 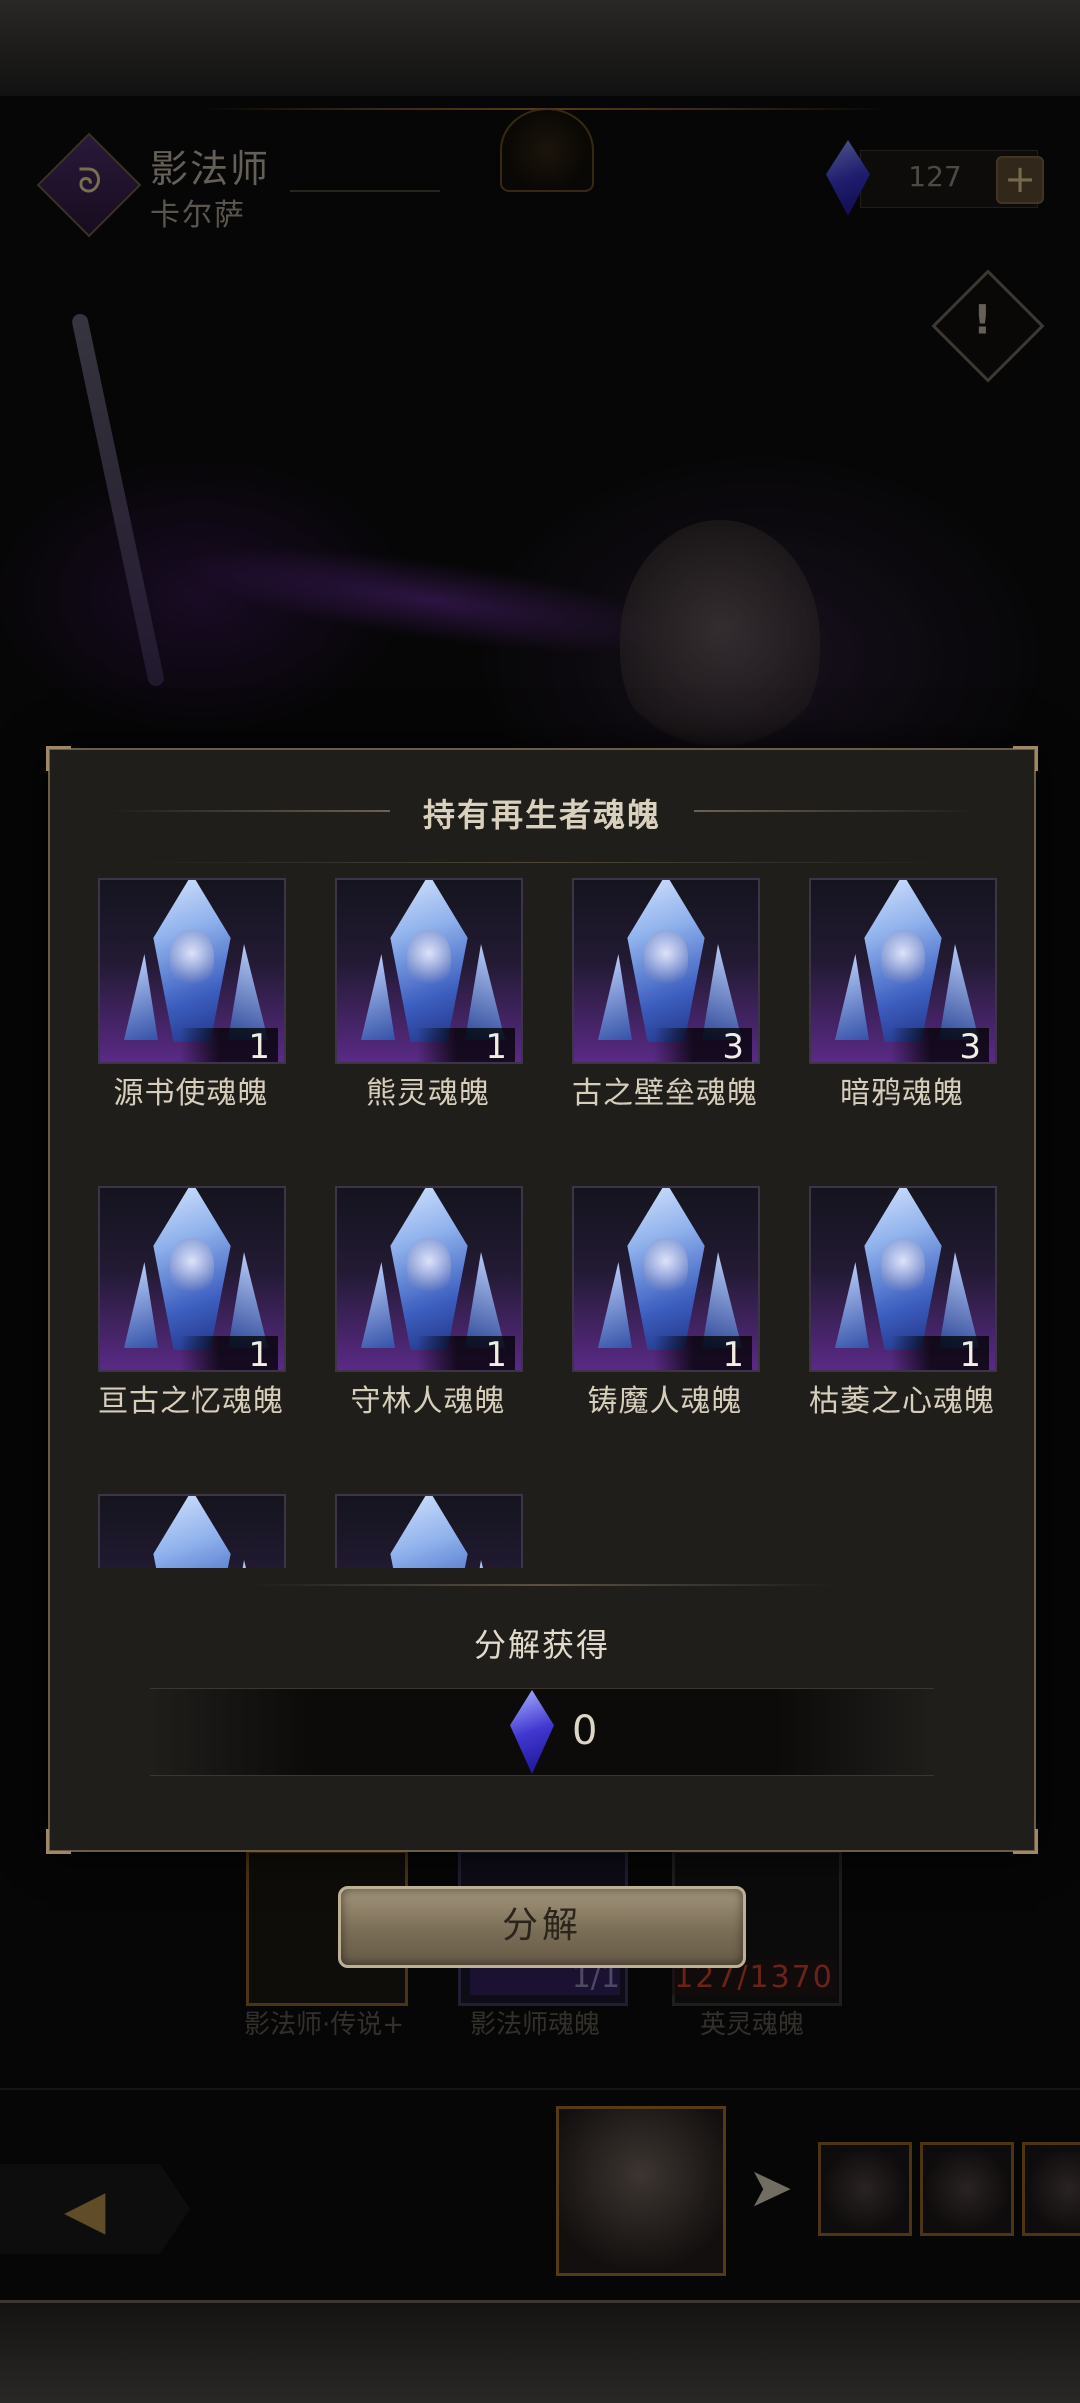 I want to click on soul-item: 1 亘古之忆魂魄, so click(x=191, y=1297).